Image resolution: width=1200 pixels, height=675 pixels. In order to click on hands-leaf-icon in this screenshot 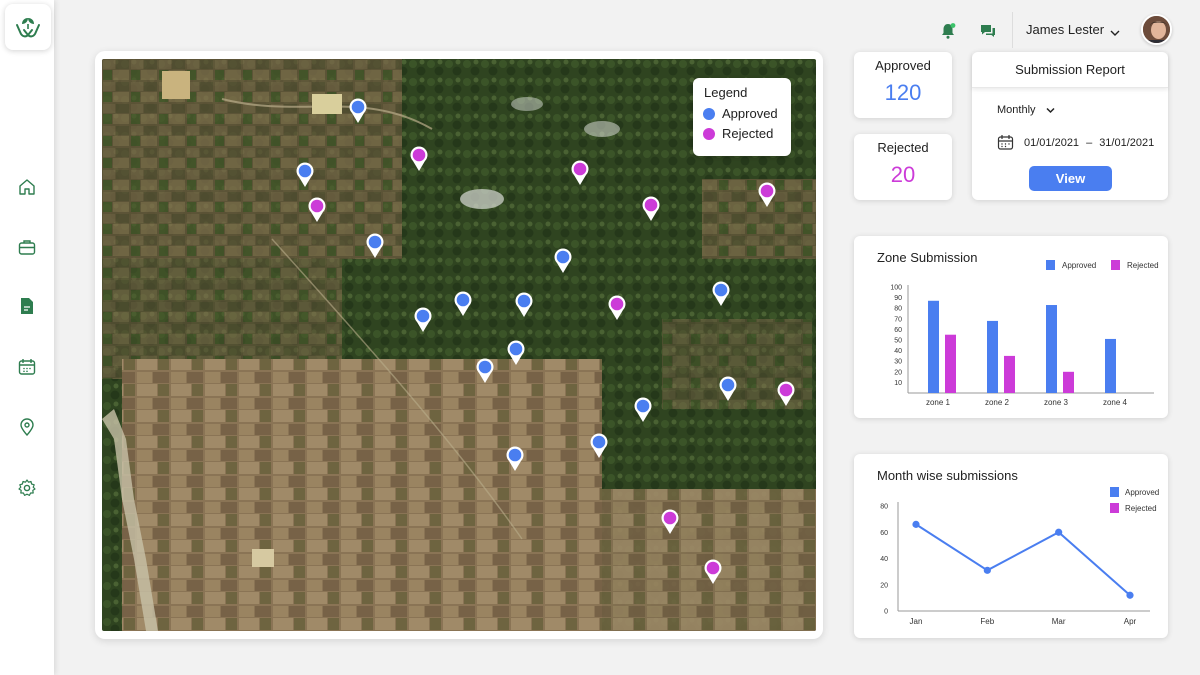, I will do `click(28, 28)`.